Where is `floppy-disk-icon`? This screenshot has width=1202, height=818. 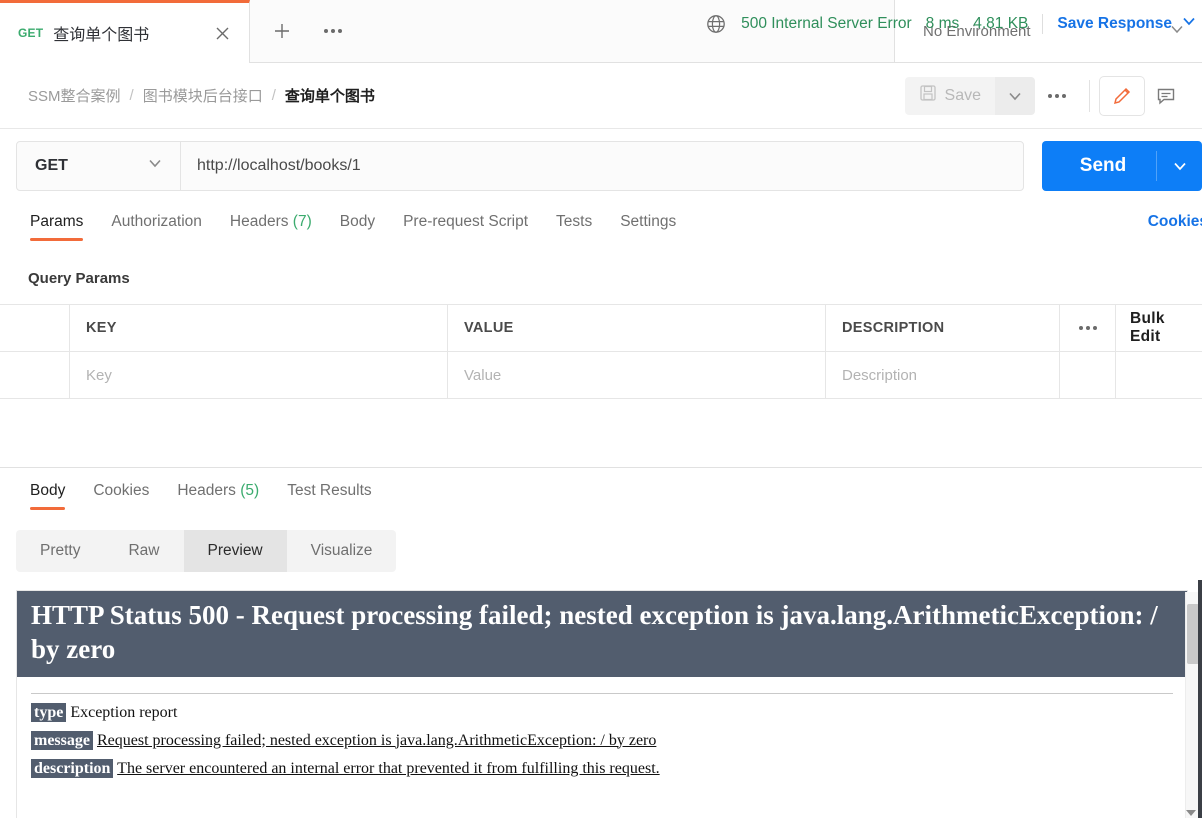
floppy-disk-icon is located at coordinates (928, 95).